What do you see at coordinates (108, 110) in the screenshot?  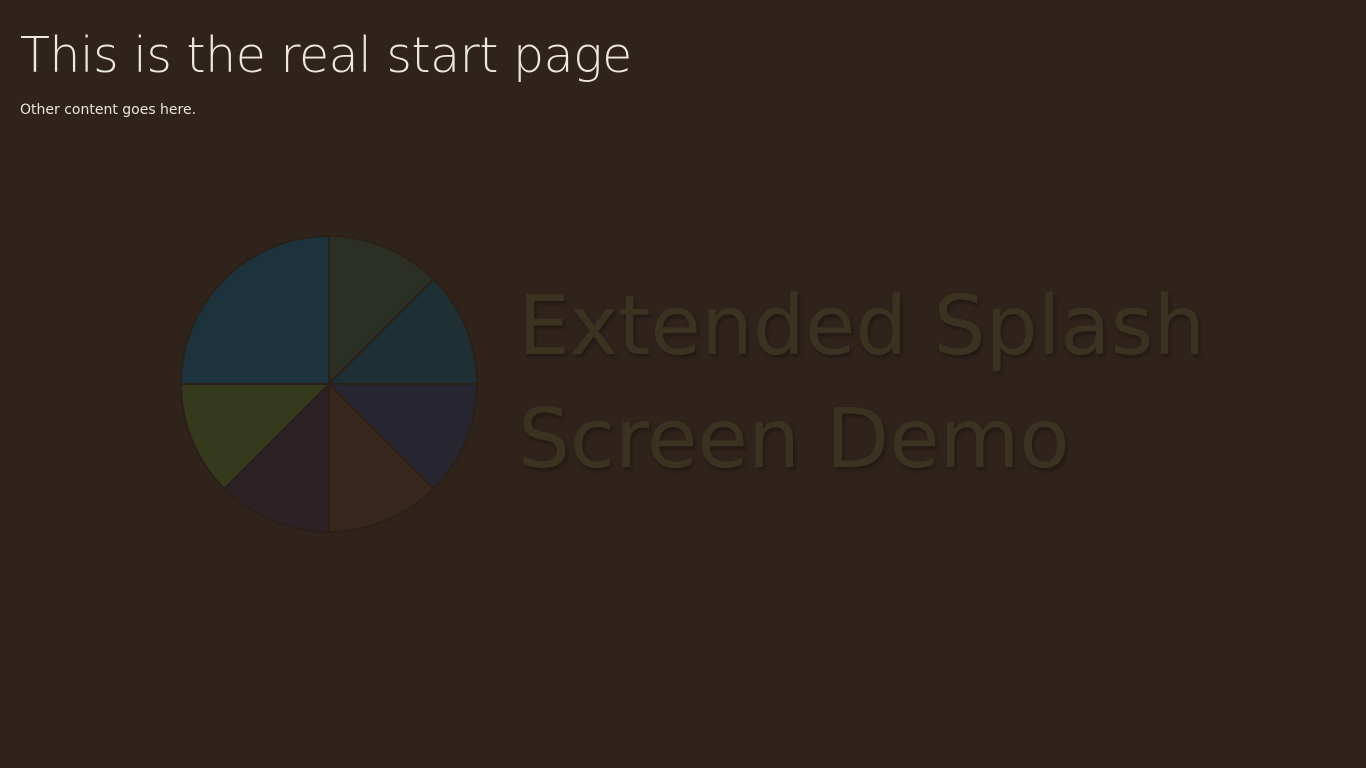 I see `page-subtitle: Other content goes here.` at bounding box center [108, 110].